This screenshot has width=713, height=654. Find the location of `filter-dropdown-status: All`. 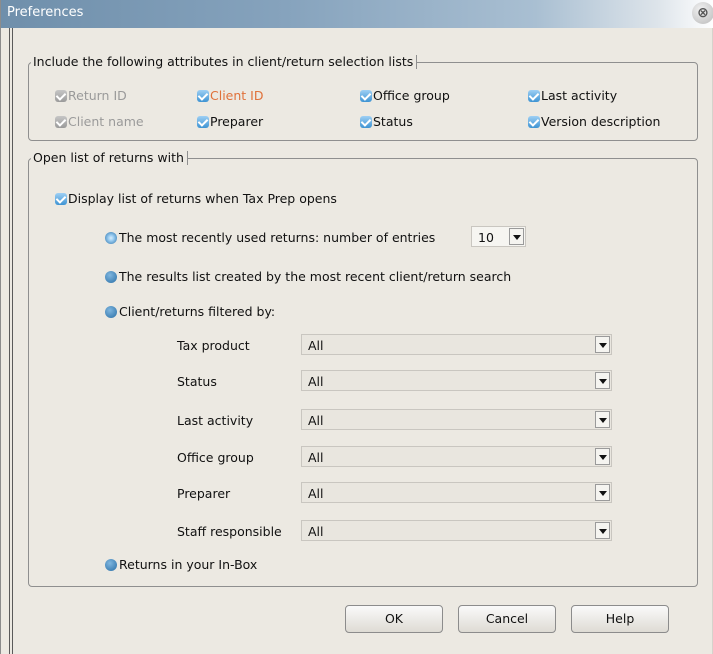

filter-dropdown-status: All is located at coordinates (456, 380).